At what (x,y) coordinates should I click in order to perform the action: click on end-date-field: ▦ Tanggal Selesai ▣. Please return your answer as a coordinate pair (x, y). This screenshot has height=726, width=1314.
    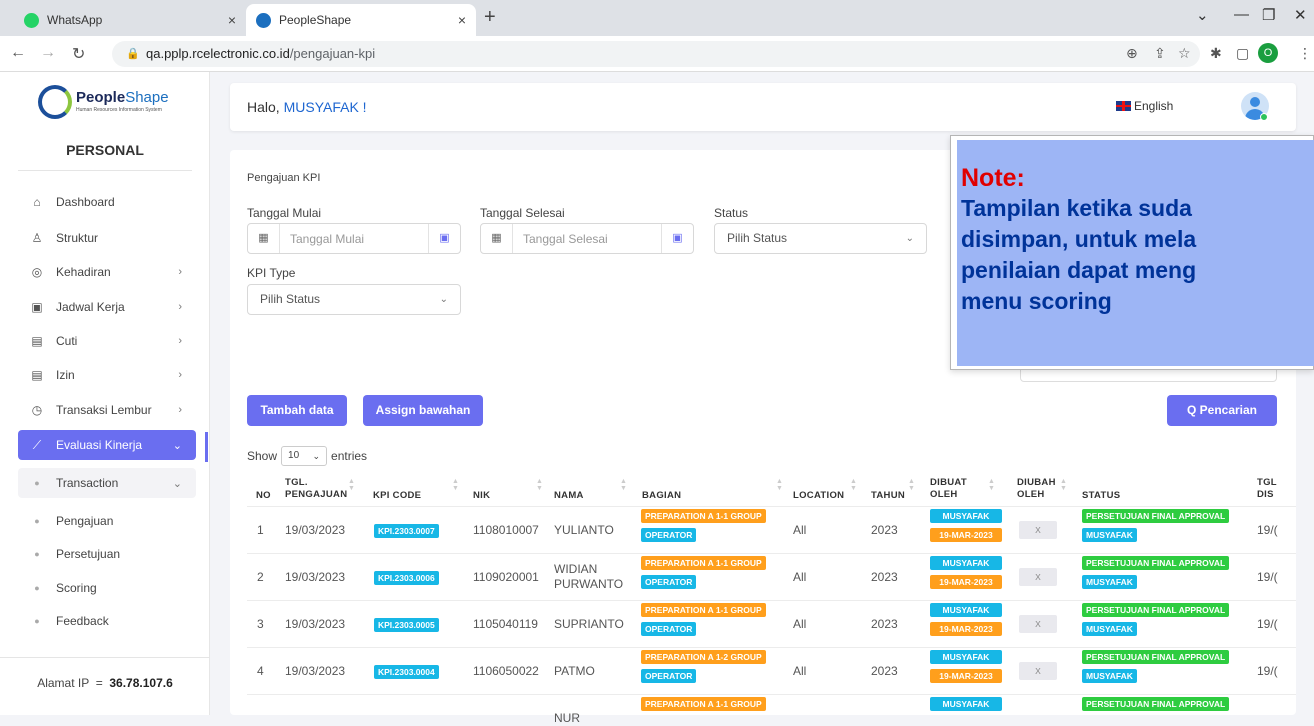
    Looking at the image, I should click on (587, 238).